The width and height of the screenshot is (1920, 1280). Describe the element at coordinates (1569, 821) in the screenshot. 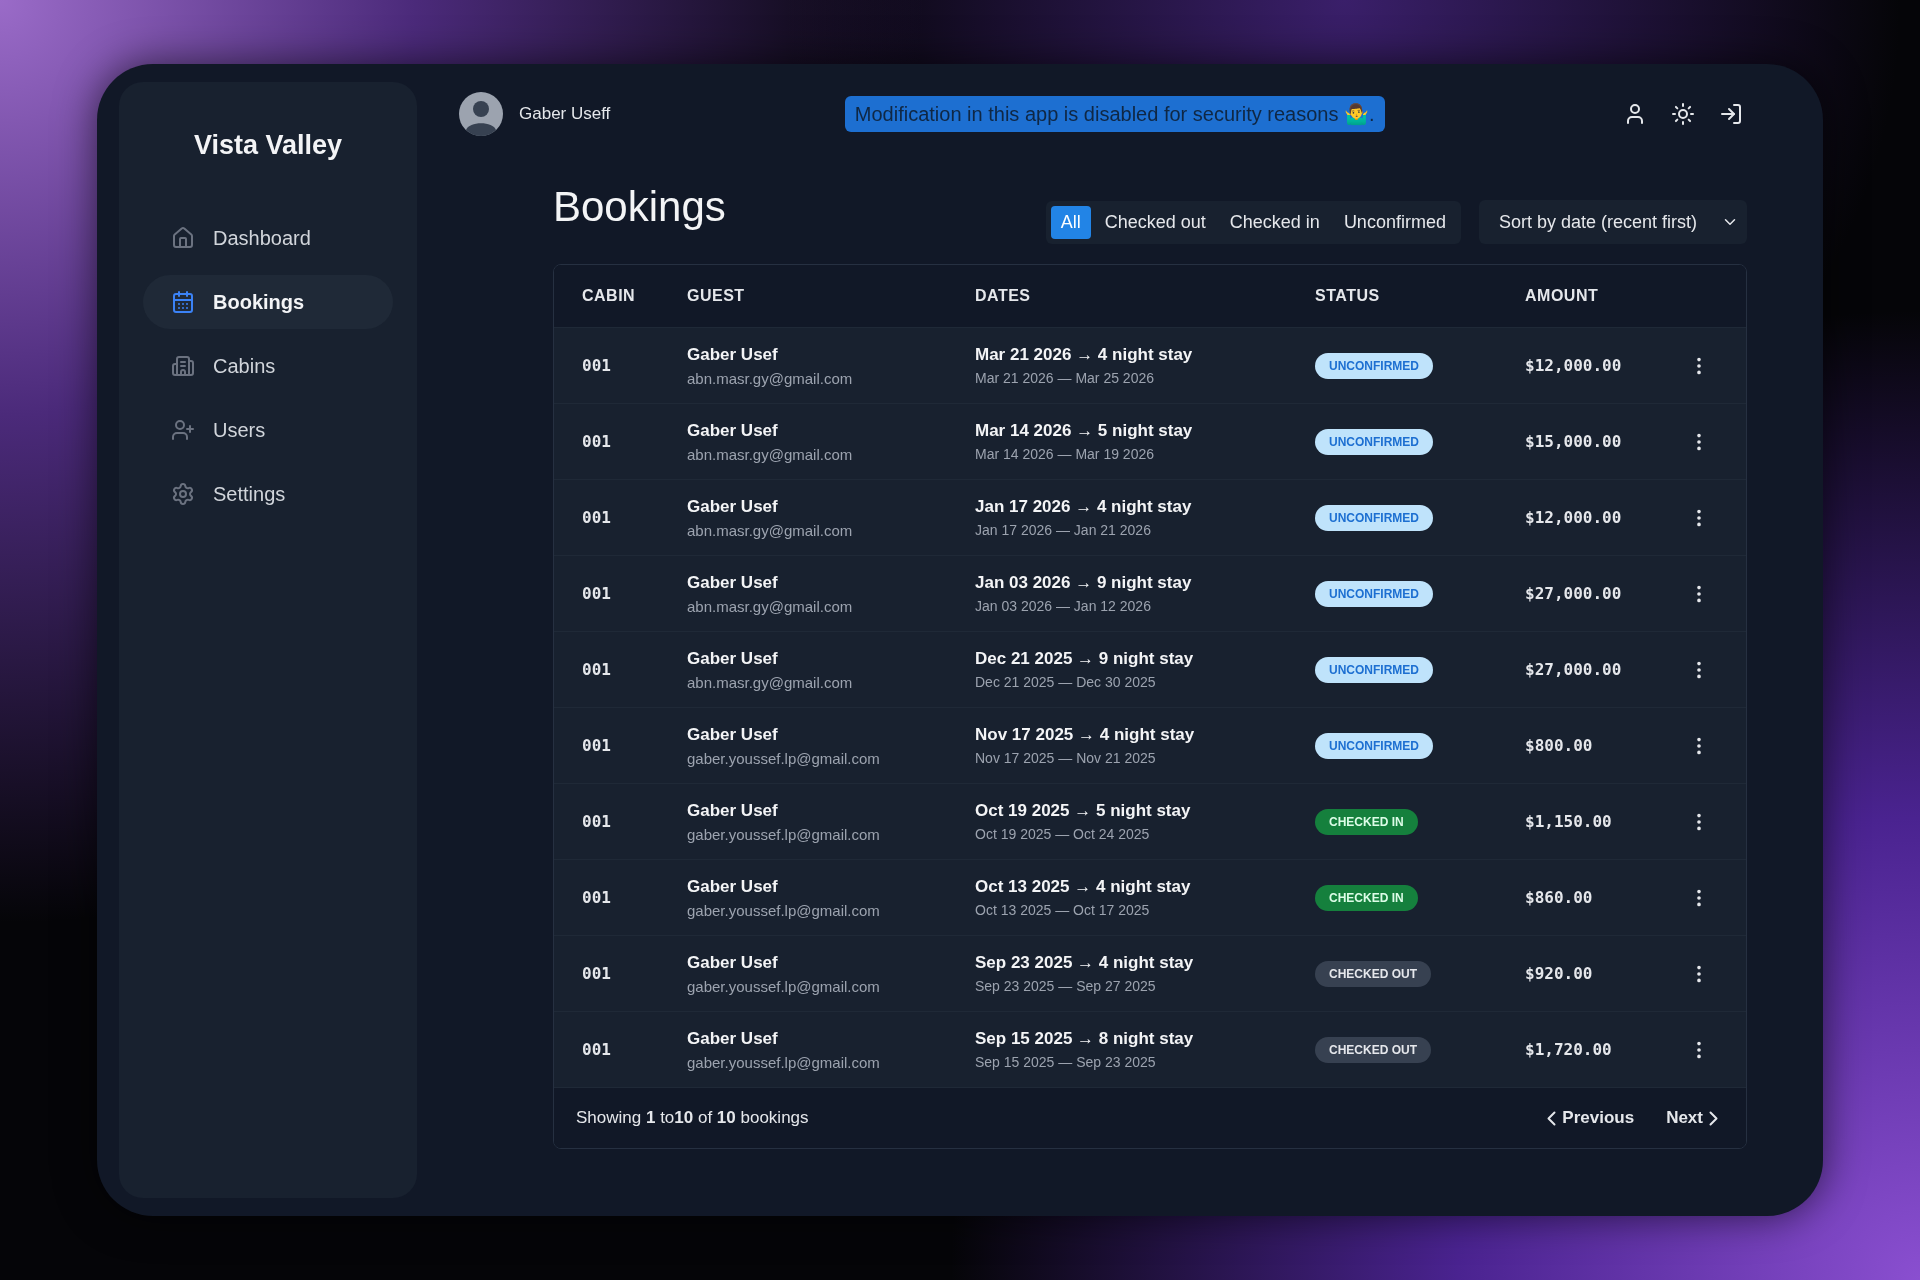

I see `amount: $1,150.00` at that location.